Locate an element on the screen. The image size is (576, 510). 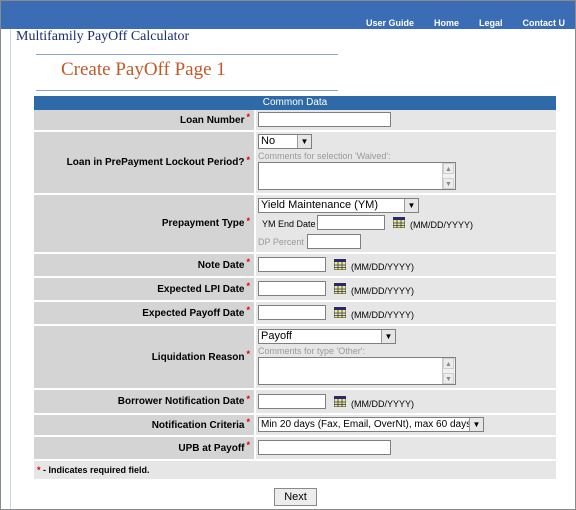
upb-at-payoff-input is located at coordinates (324, 447).